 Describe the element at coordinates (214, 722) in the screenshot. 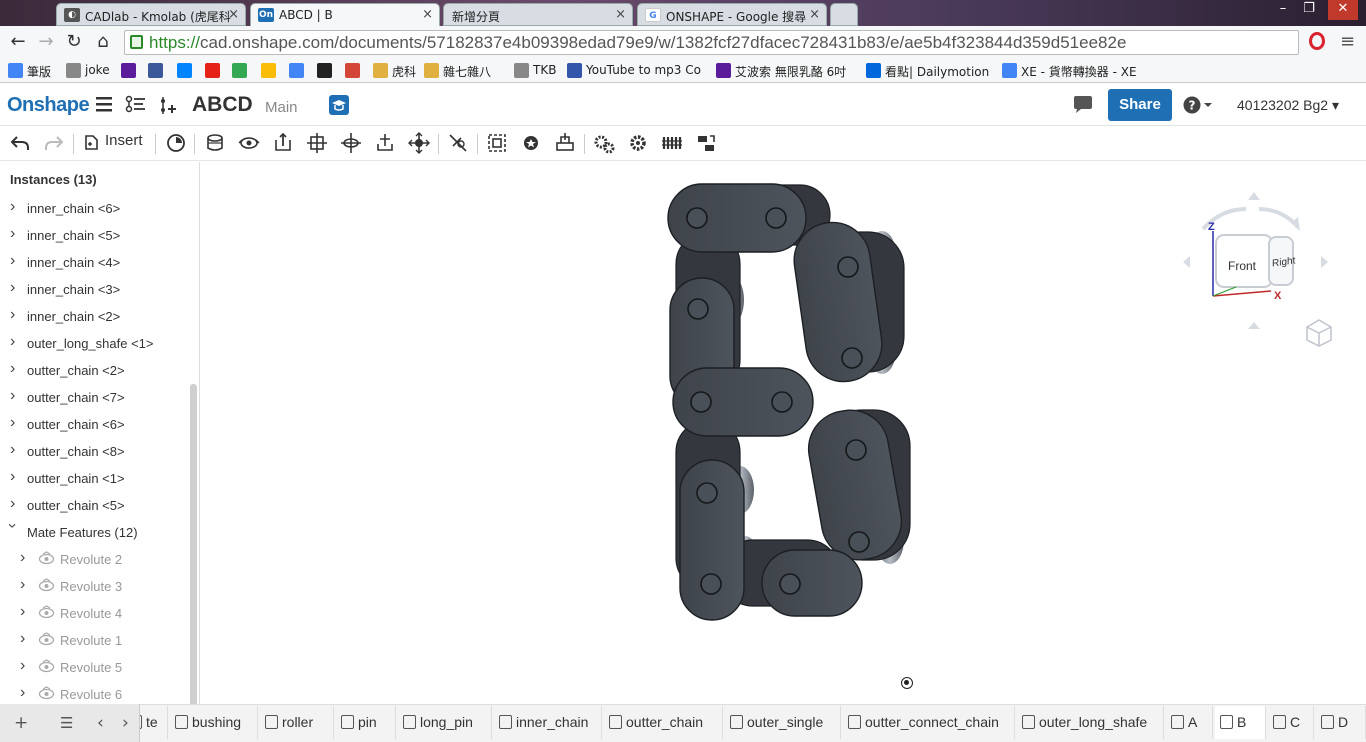

I see `element-tab: bushing` at that location.